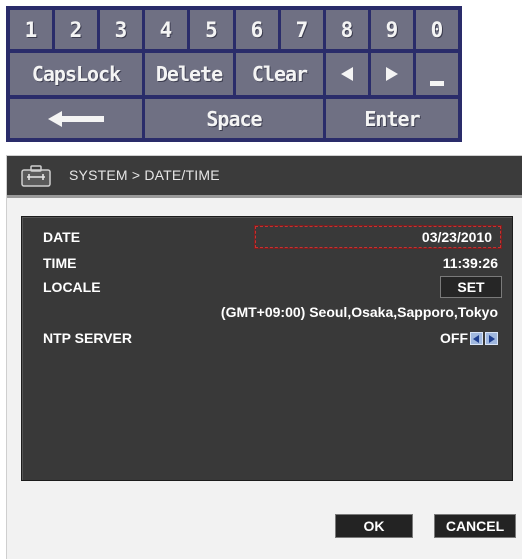  What do you see at coordinates (454, 338) in the screenshot?
I see `ntp-server-value: OFF` at bounding box center [454, 338].